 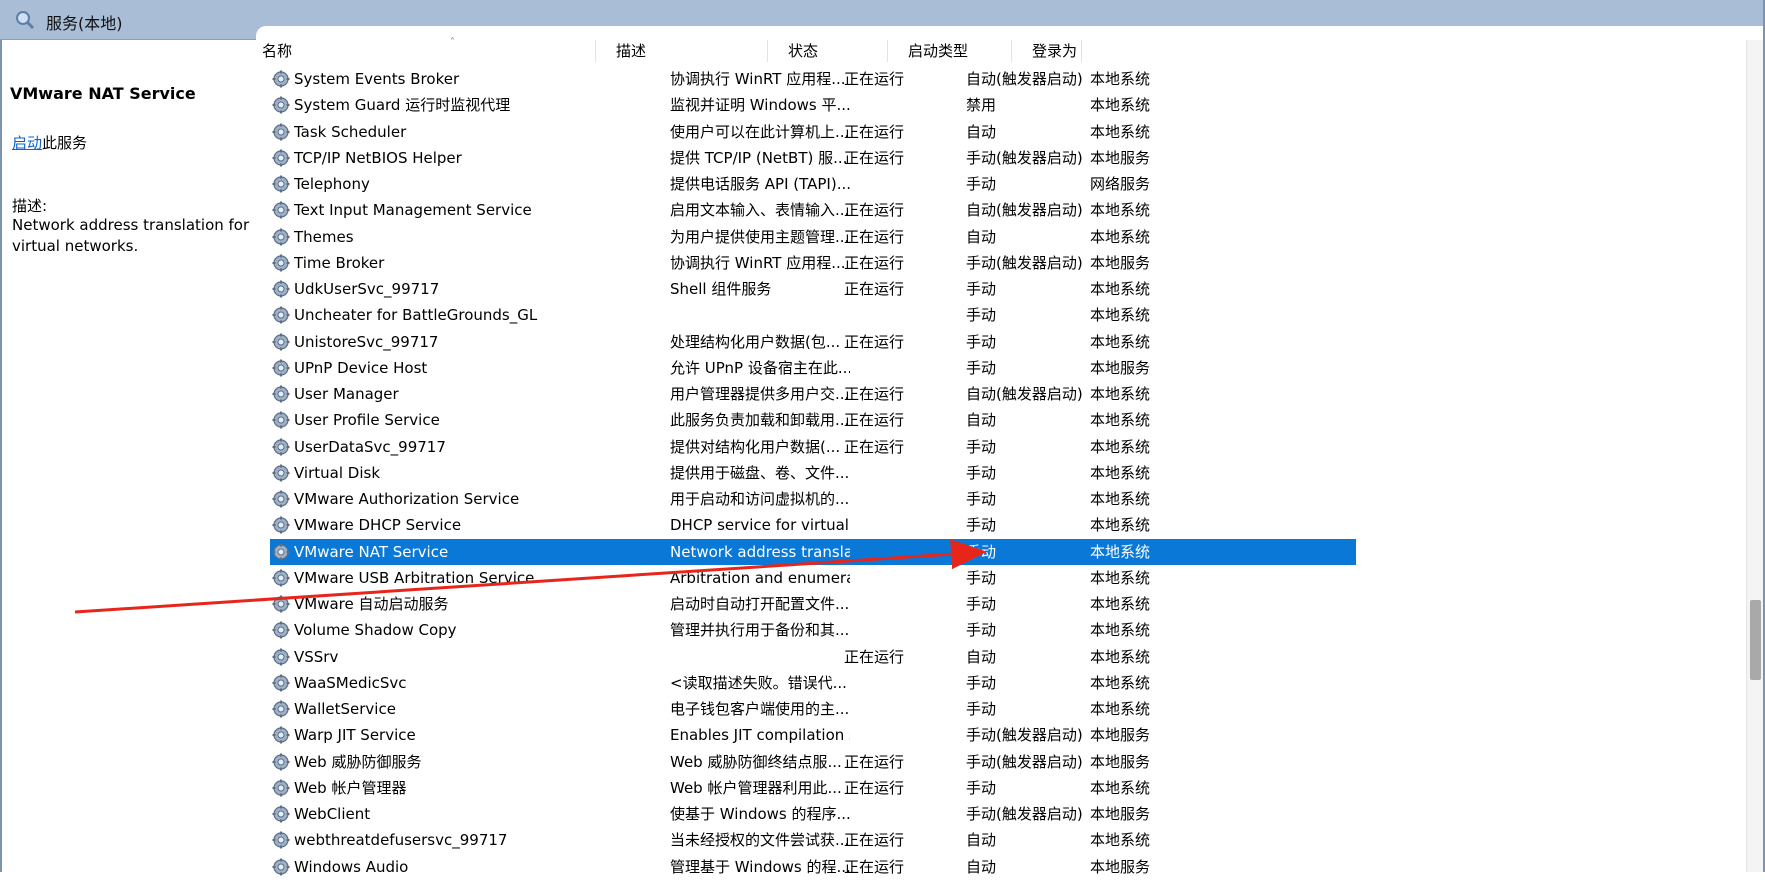 I want to click on table-row: Telephony 提供电话服务 API (TAPI)... 手动 网络服务, so click(x=813, y=184).